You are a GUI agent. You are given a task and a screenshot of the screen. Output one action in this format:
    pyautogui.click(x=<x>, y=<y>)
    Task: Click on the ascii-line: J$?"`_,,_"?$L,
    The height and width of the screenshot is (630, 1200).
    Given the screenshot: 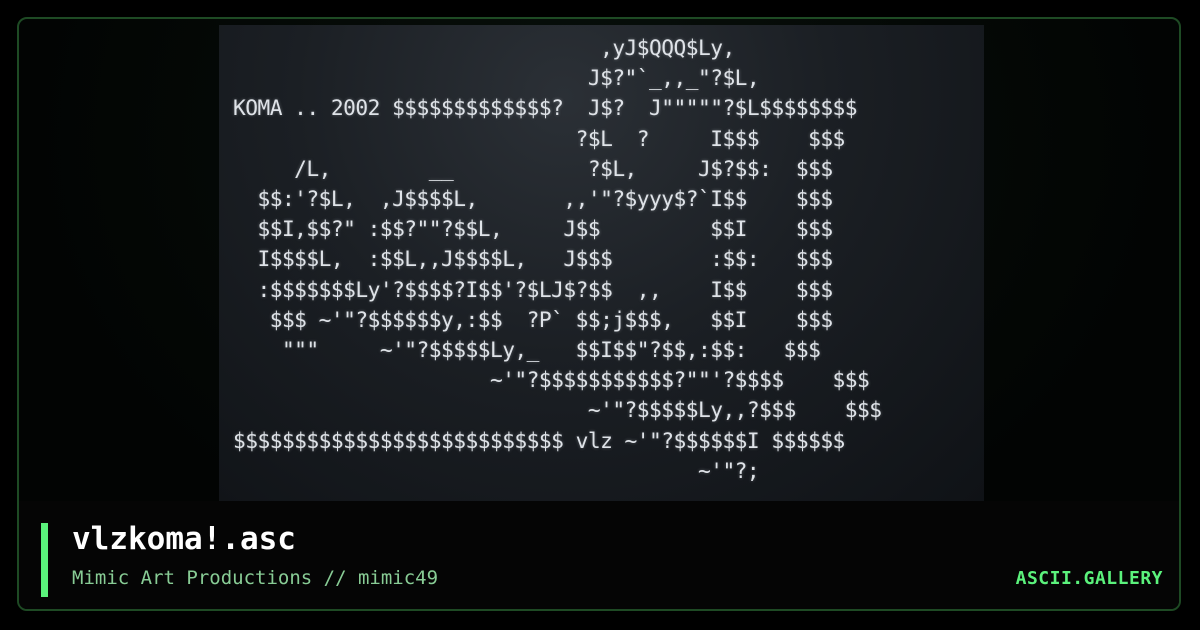 What is the action you would take?
    pyautogui.click(x=496, y=78)
    